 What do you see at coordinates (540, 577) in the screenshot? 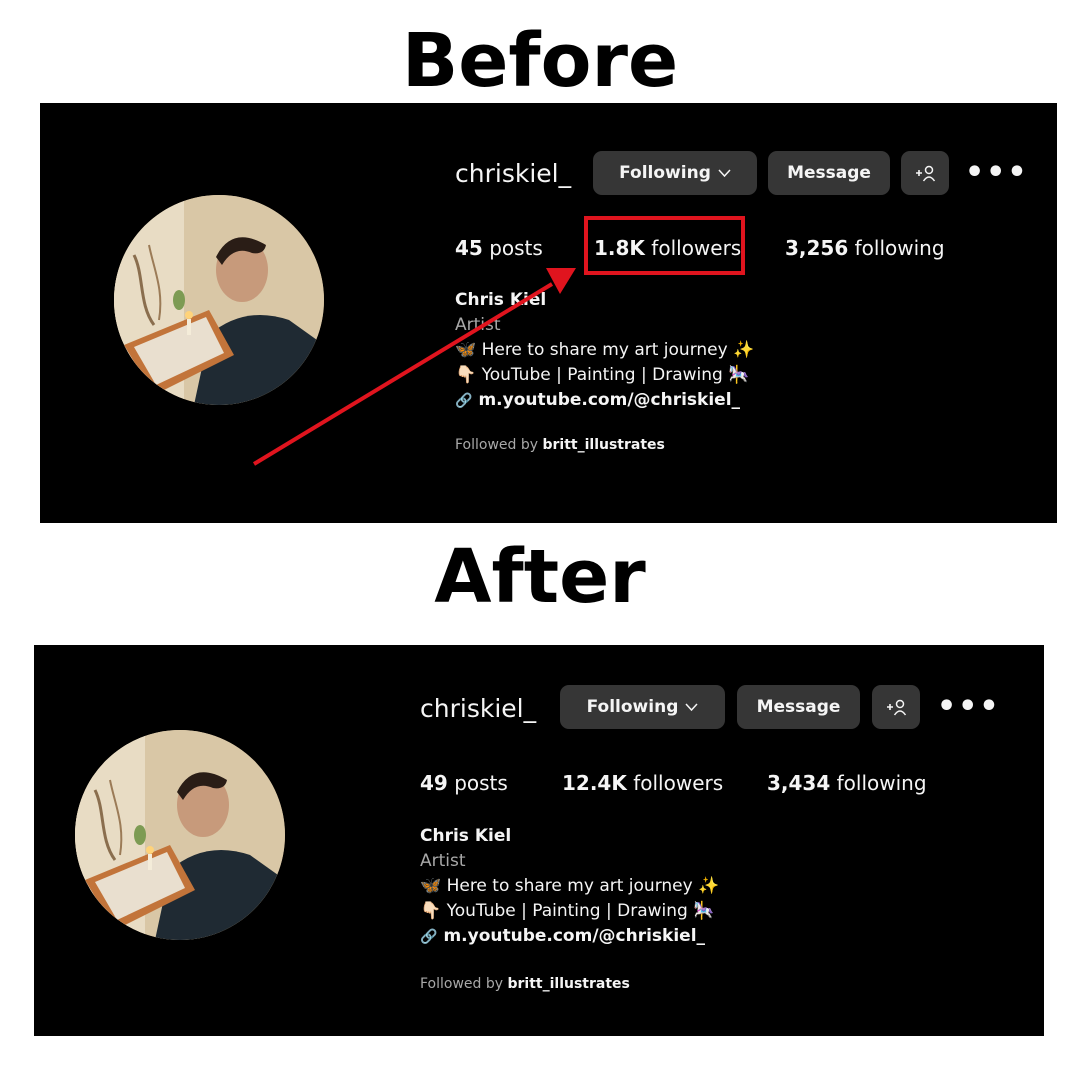
I see `after-heading: After` at bounding box center [540, 577].